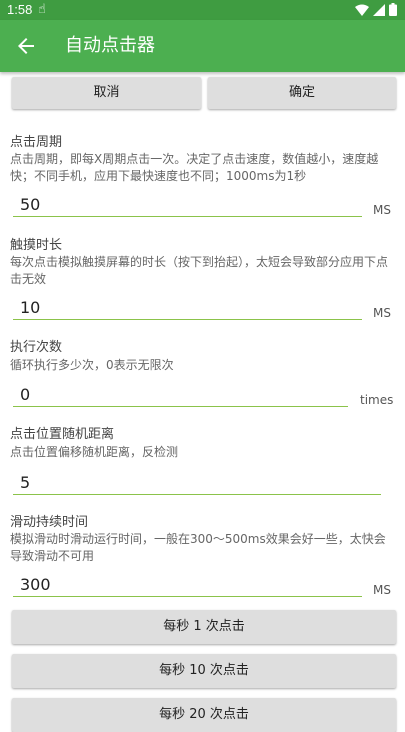  Describe the element at coordinates (187, 206) in the screenshot. I see `click-interval-input: 50` at that location.